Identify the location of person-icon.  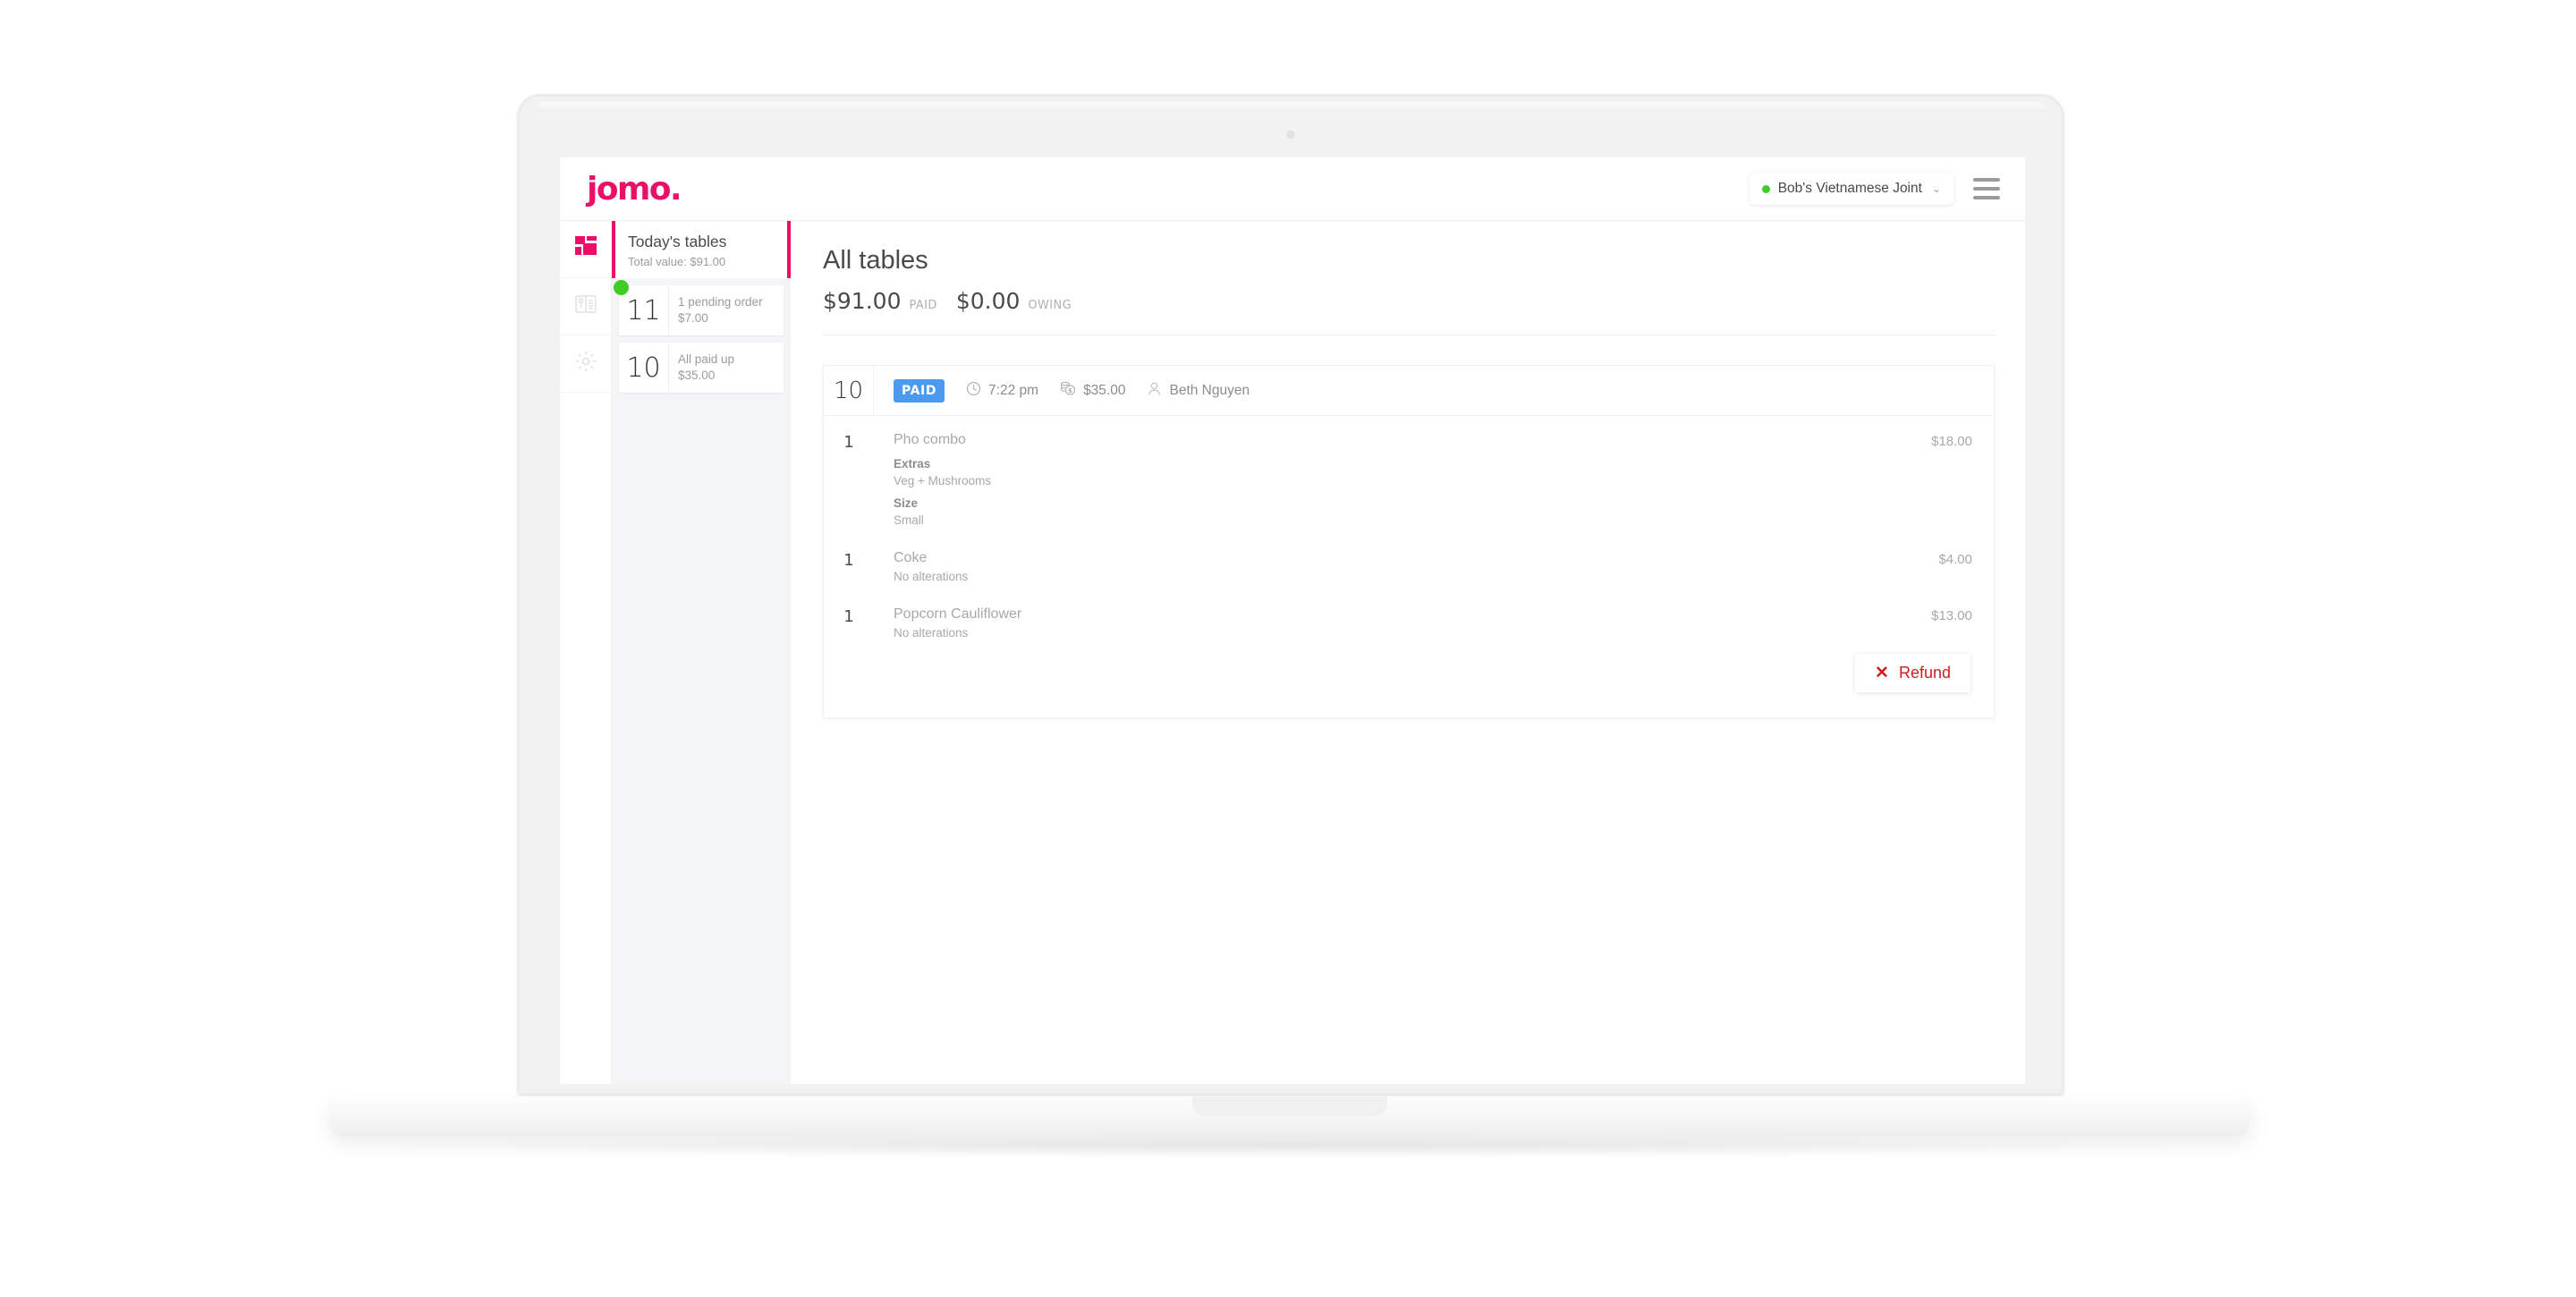
(1154, 391).